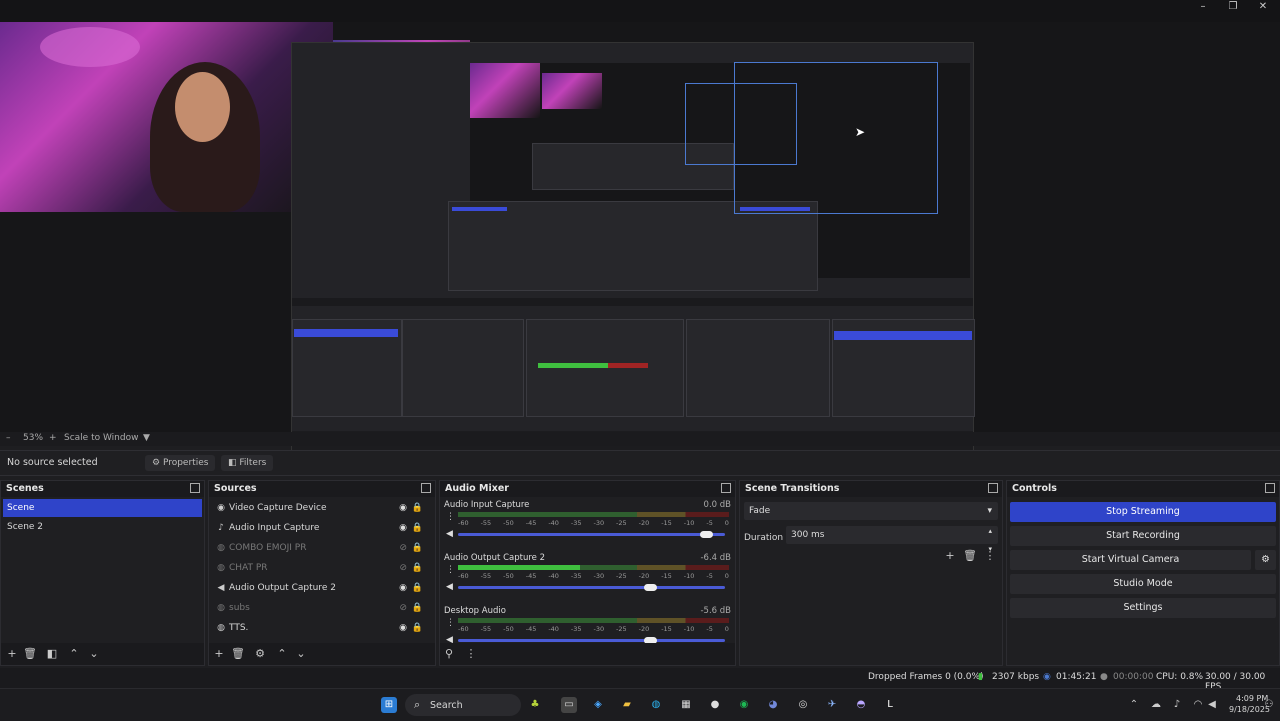  What do you see at coordinates (1143, 608) in the screenshot?
I see `settings-button: Settings` at bounding box center [1143, 608].